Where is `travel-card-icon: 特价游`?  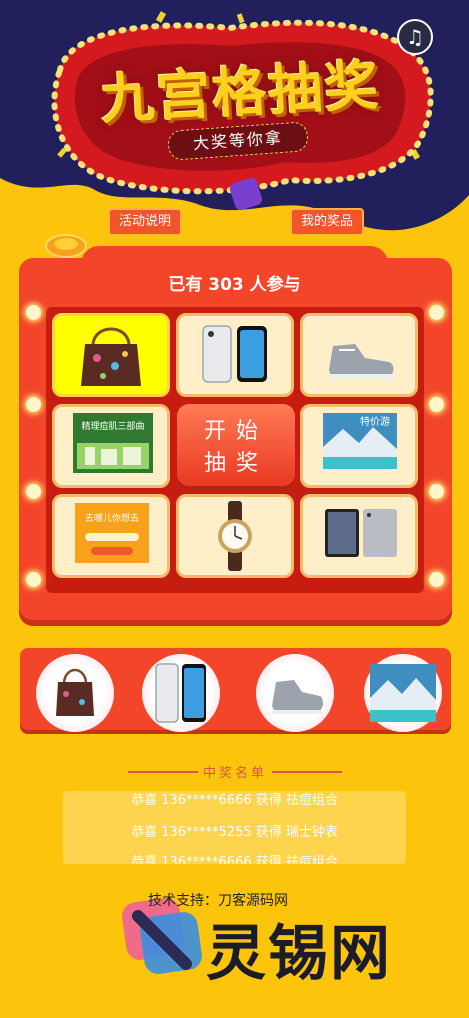 travel-card-icon: 特价游 is located at coordinates (360, 441).